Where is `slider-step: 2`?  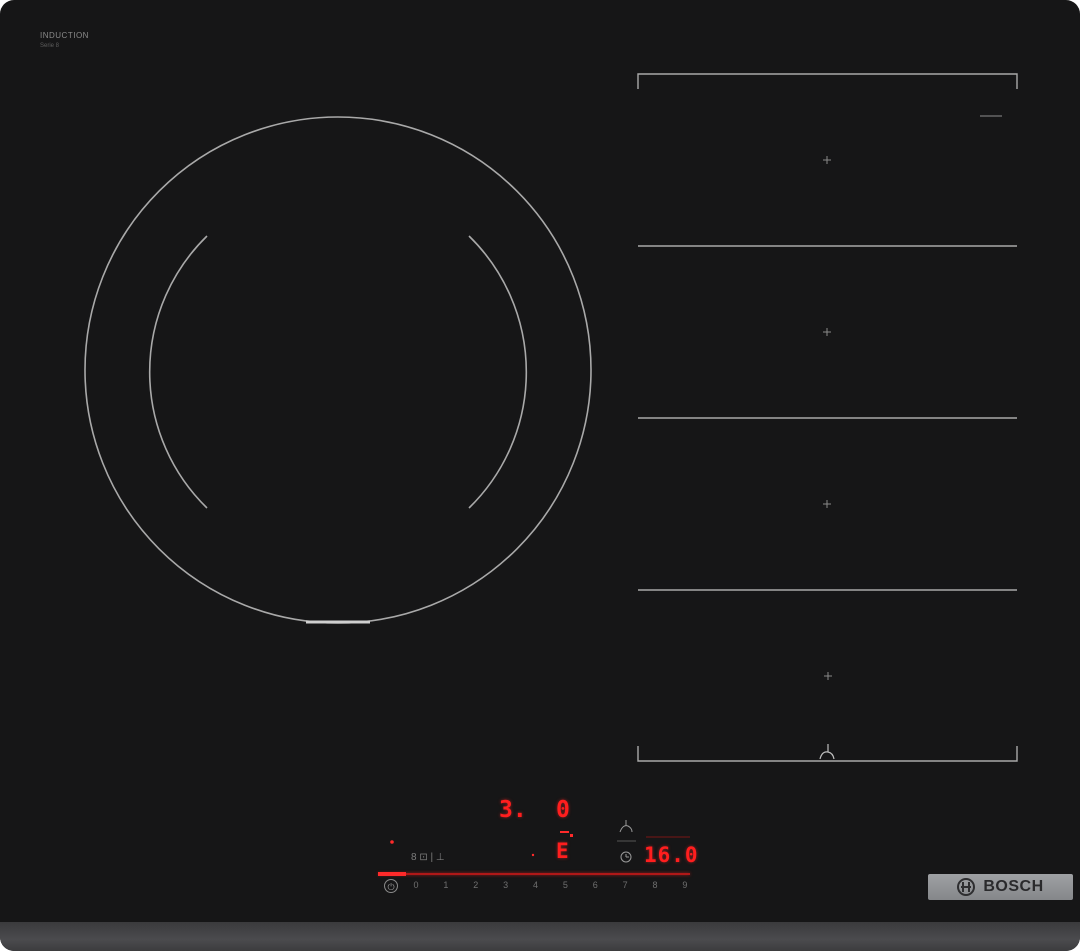
slider-step: 2 is located at coordinates (476, 885).